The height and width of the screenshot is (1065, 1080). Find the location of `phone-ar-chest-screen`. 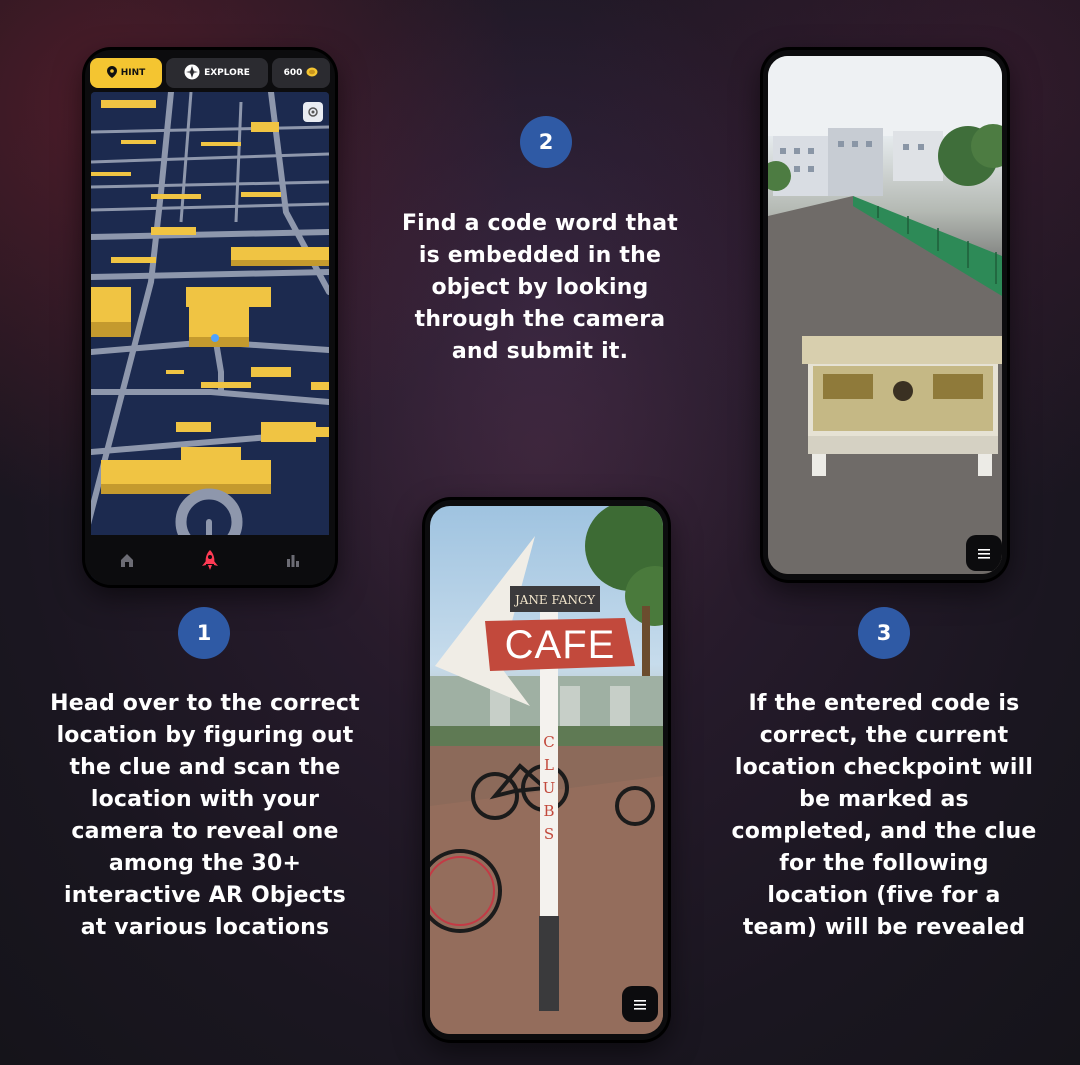

phone-ar-chest-screen is located at coordinates (885, 315).